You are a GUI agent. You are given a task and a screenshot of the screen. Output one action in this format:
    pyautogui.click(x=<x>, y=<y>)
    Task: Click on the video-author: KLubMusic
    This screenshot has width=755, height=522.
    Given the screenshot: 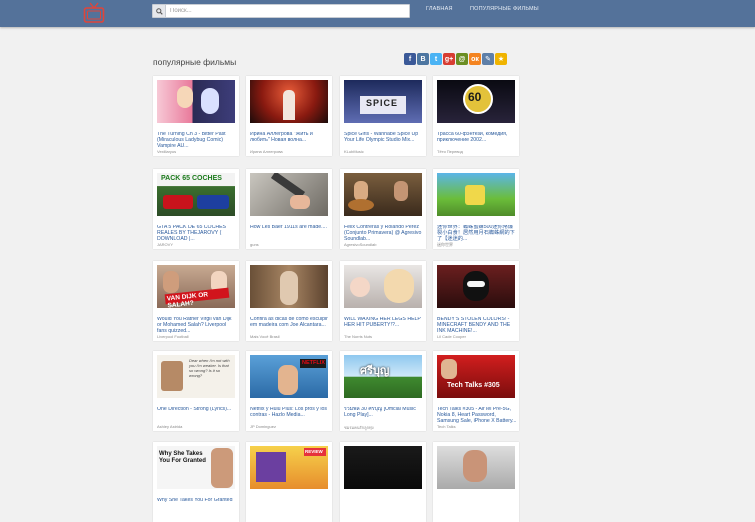 What is the action you would take?
    pyautogui.click(x=354, y=151)
    